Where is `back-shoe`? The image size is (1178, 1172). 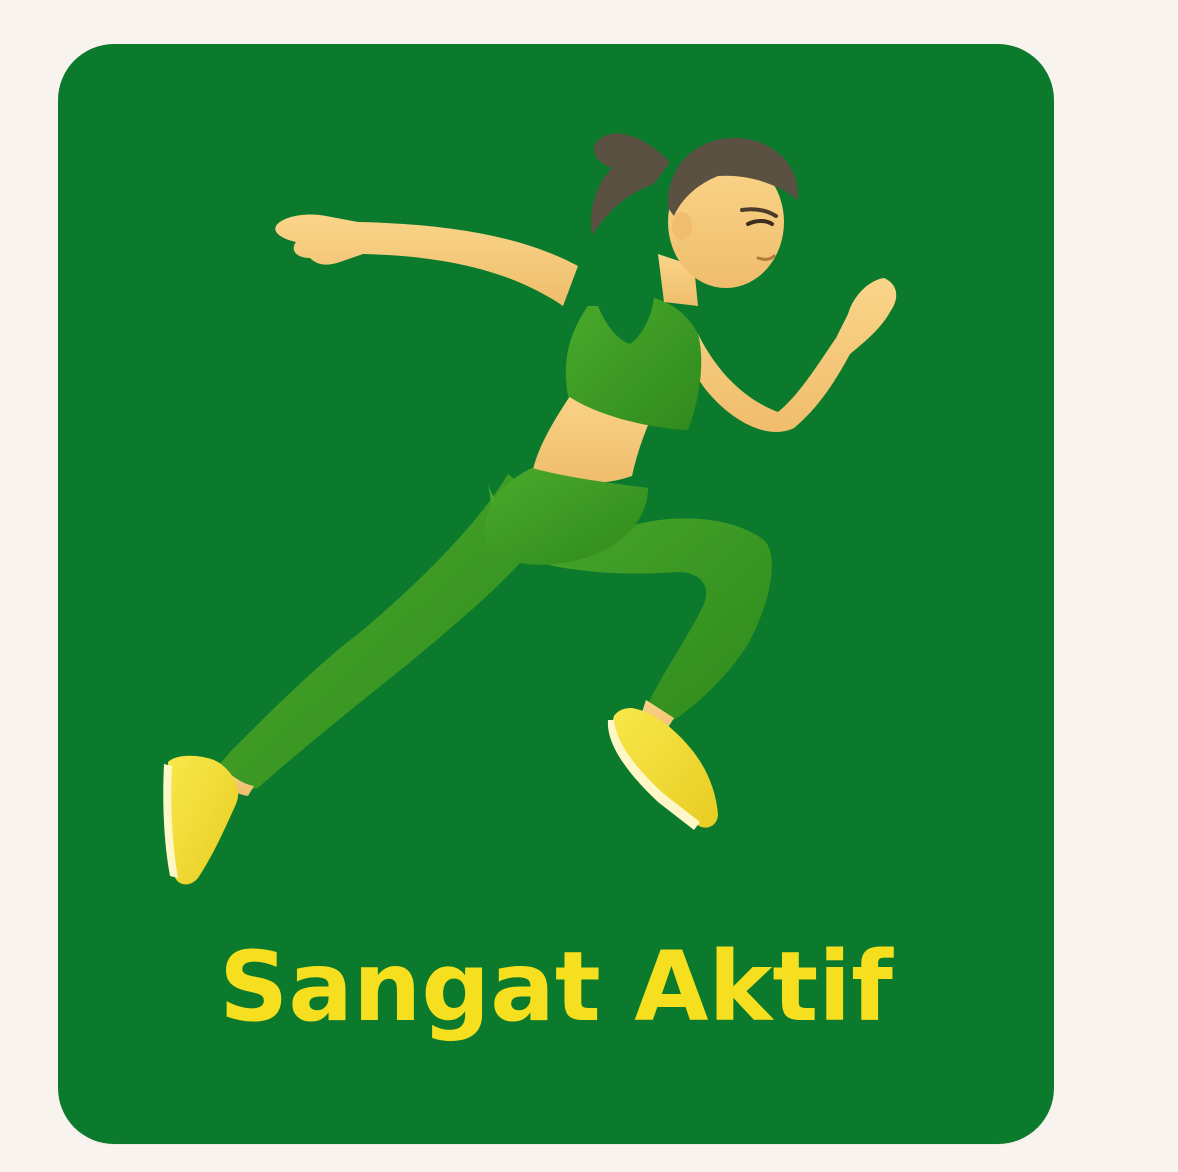 back-shoe is located at coordinates (201, 820).